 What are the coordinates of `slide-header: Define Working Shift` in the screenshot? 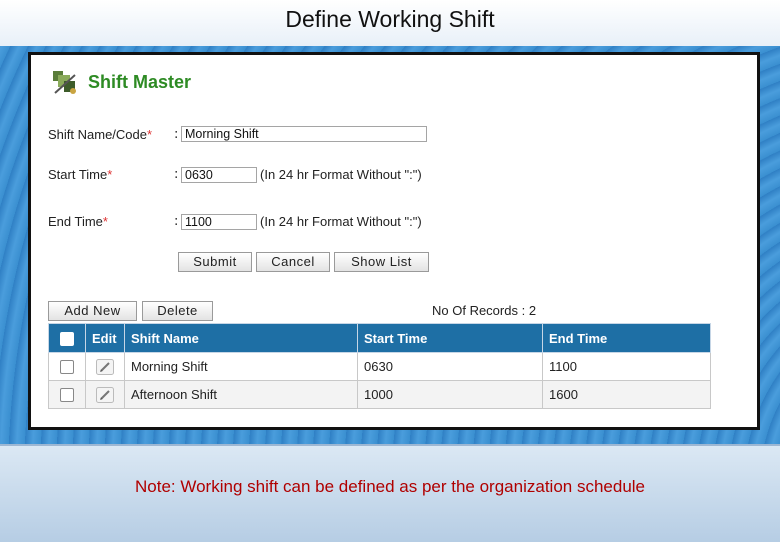 It's located at (390, 24).